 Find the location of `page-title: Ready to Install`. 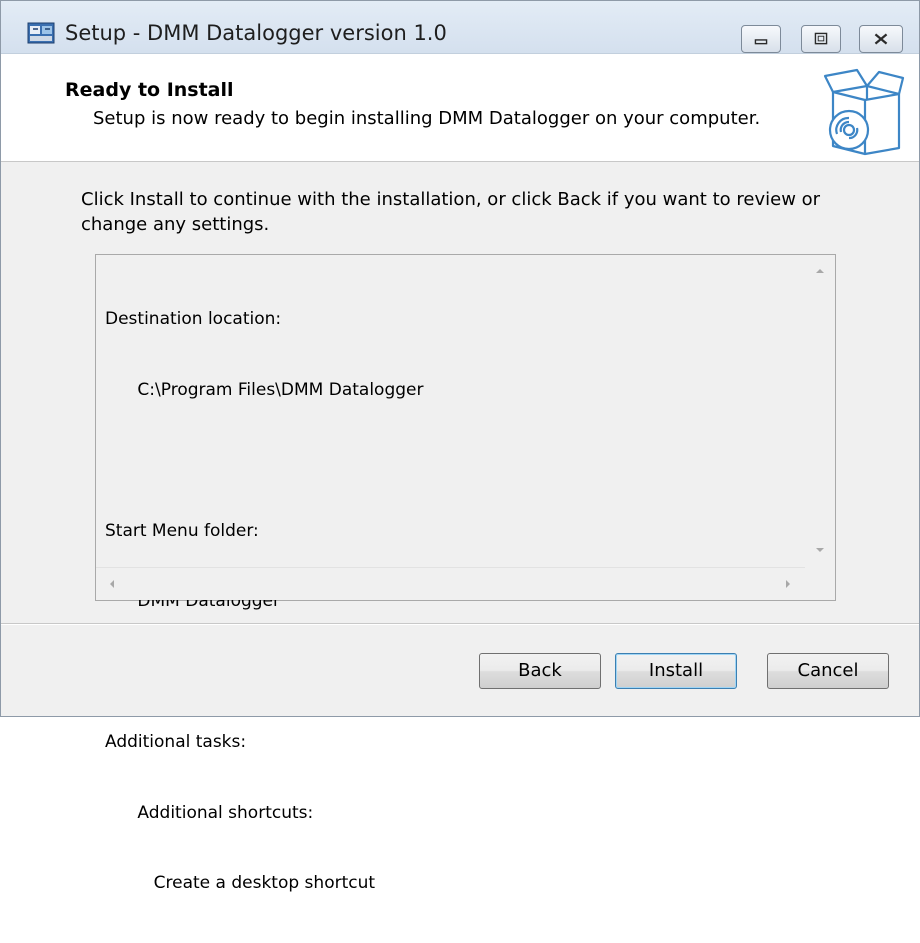

page-title: Ready to Install is located at coordinates (149, 90).